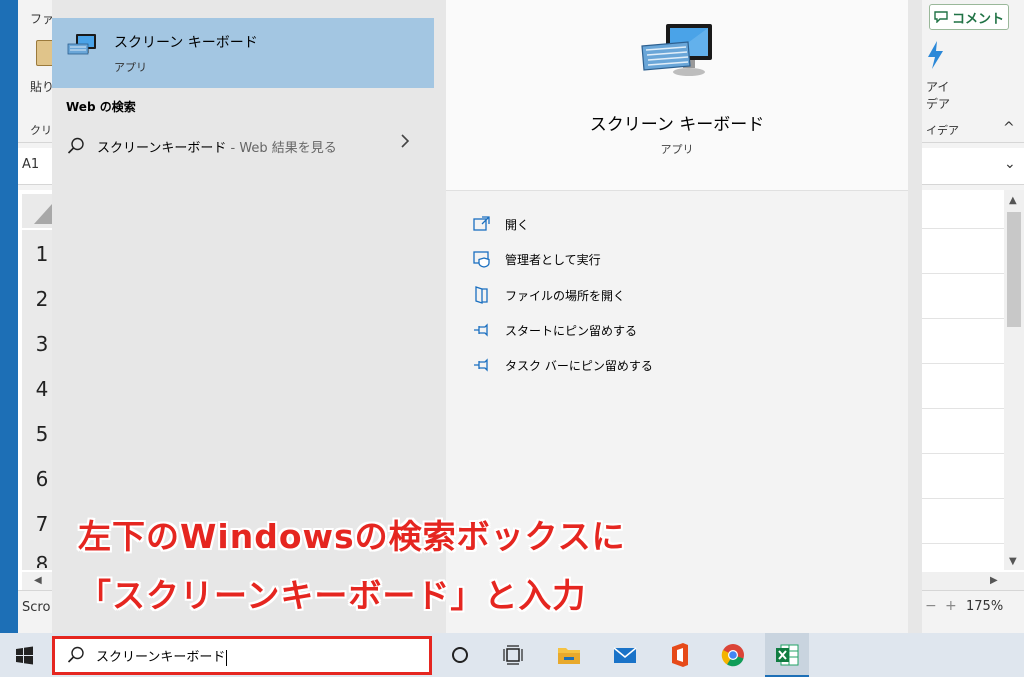 The height and width of the screenshot is (677, 1024). What do you see at coordinates (81, 44) in the screenshot?
I see `on-screen-keyboard-icon` at bounding box center [81, 44].